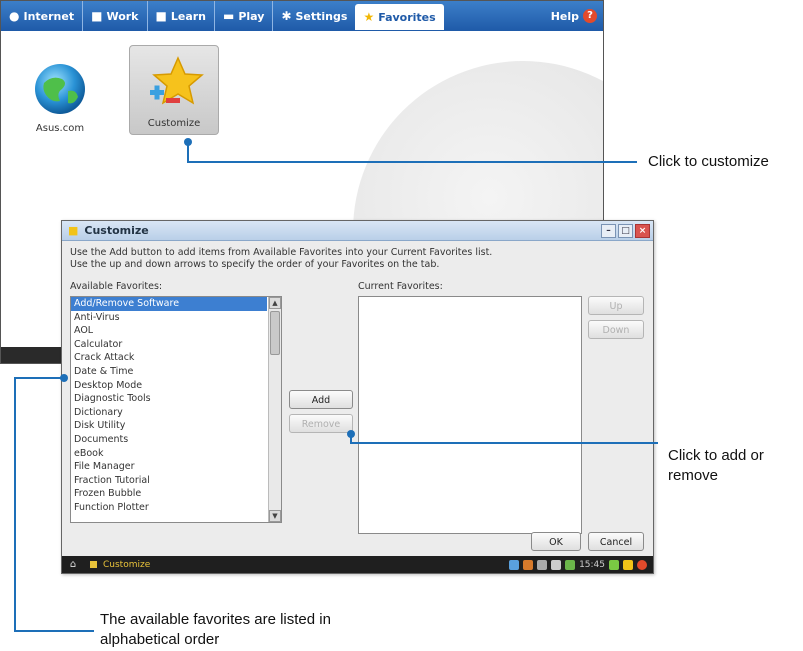 The image size is (803, 651). I want to click on list-scrollbar: ▲ ▼, so click(274, 409).